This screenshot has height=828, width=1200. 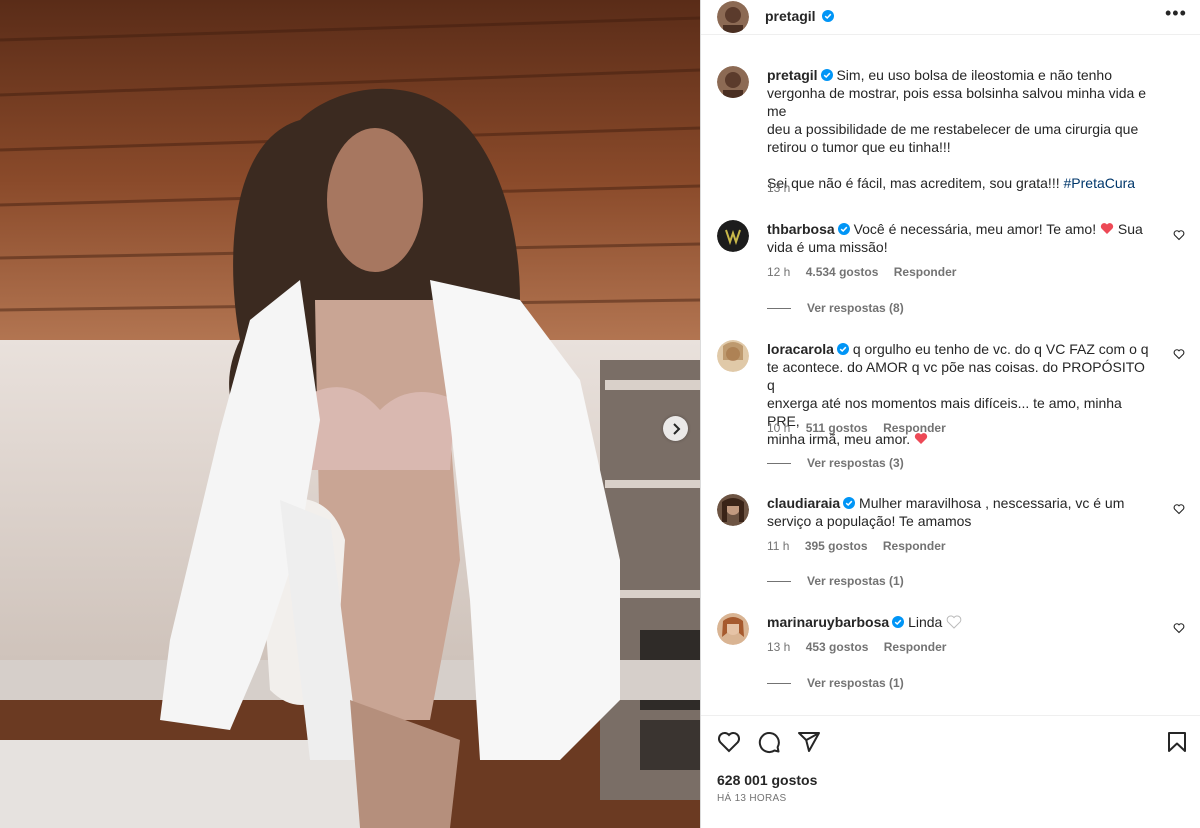 What do you see at coordinates (855, 463) in the screenshot?
I see `view-replies-label: Ver respostas (3)` at bounding box center [855, 463].